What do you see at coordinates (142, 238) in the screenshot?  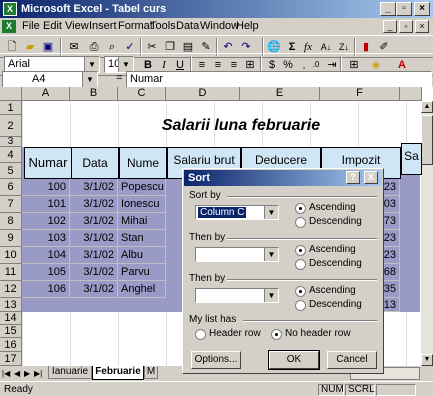 I see `cell-nume: Stan` at bounding box center [142, 238].